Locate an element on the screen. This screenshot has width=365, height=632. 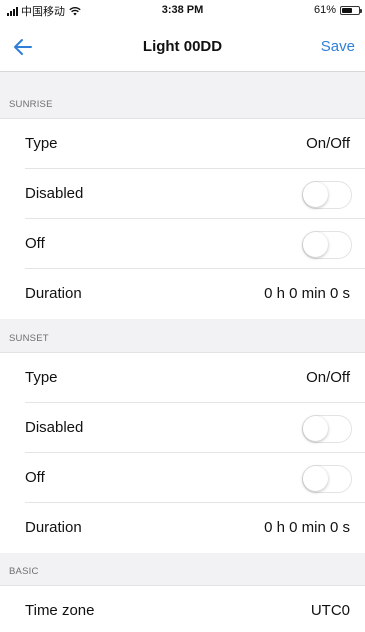
section-header-sunrise: SUNRISE is located at coordinates (182, 95).